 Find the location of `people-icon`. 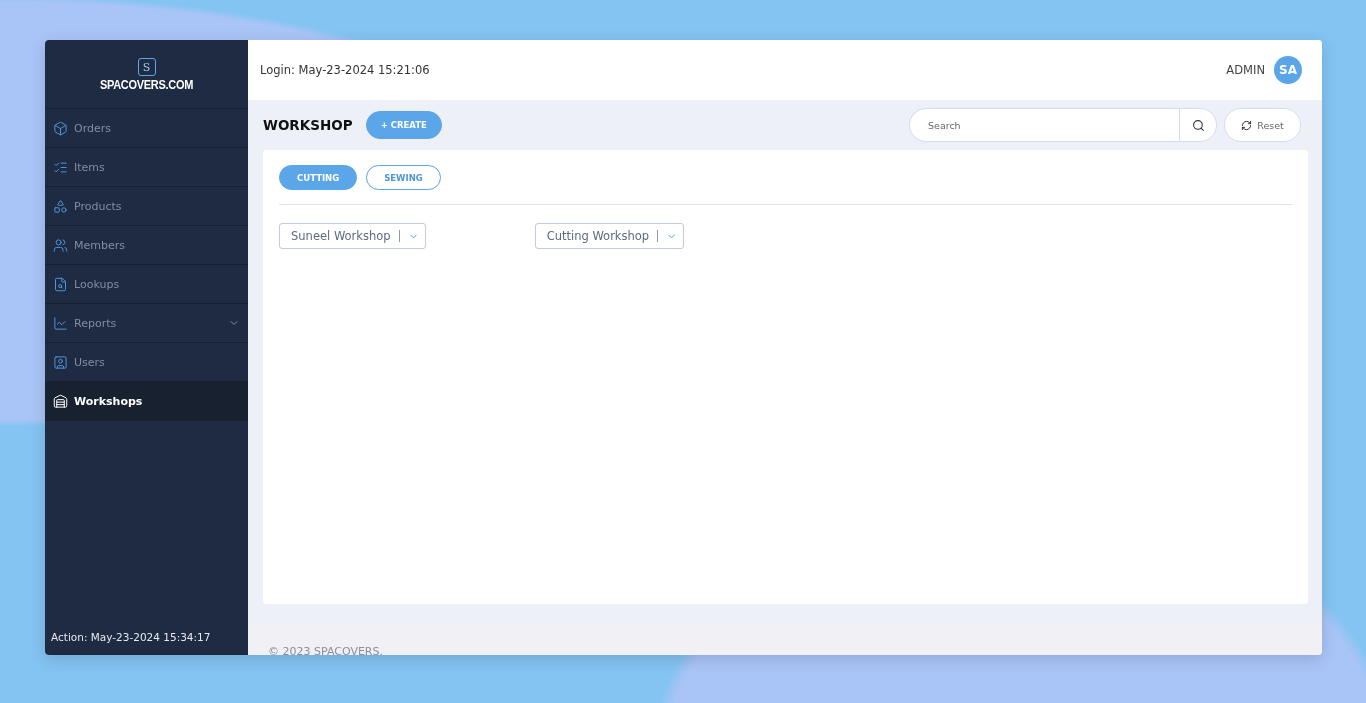

people-icon is located at coordinates (60, 245).